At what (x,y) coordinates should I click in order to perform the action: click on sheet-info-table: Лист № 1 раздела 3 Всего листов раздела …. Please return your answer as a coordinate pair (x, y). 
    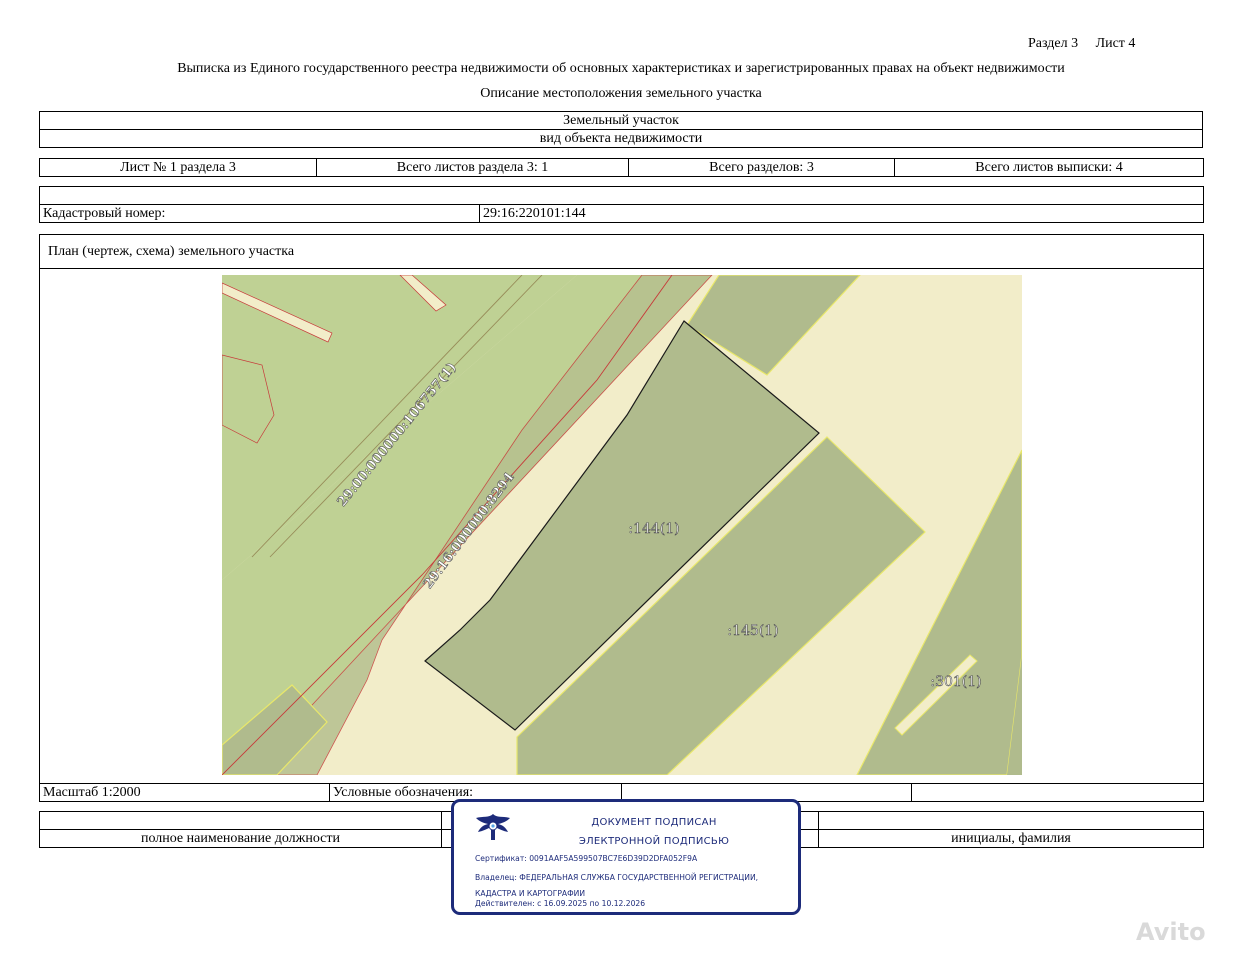
    Looking at the image, I should click on (621, 167).